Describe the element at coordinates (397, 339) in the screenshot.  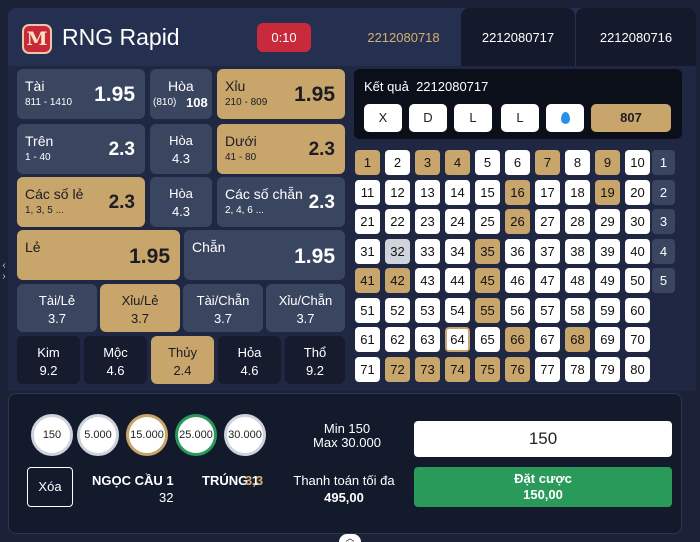
I see `number-cell-62: 62` at that location.